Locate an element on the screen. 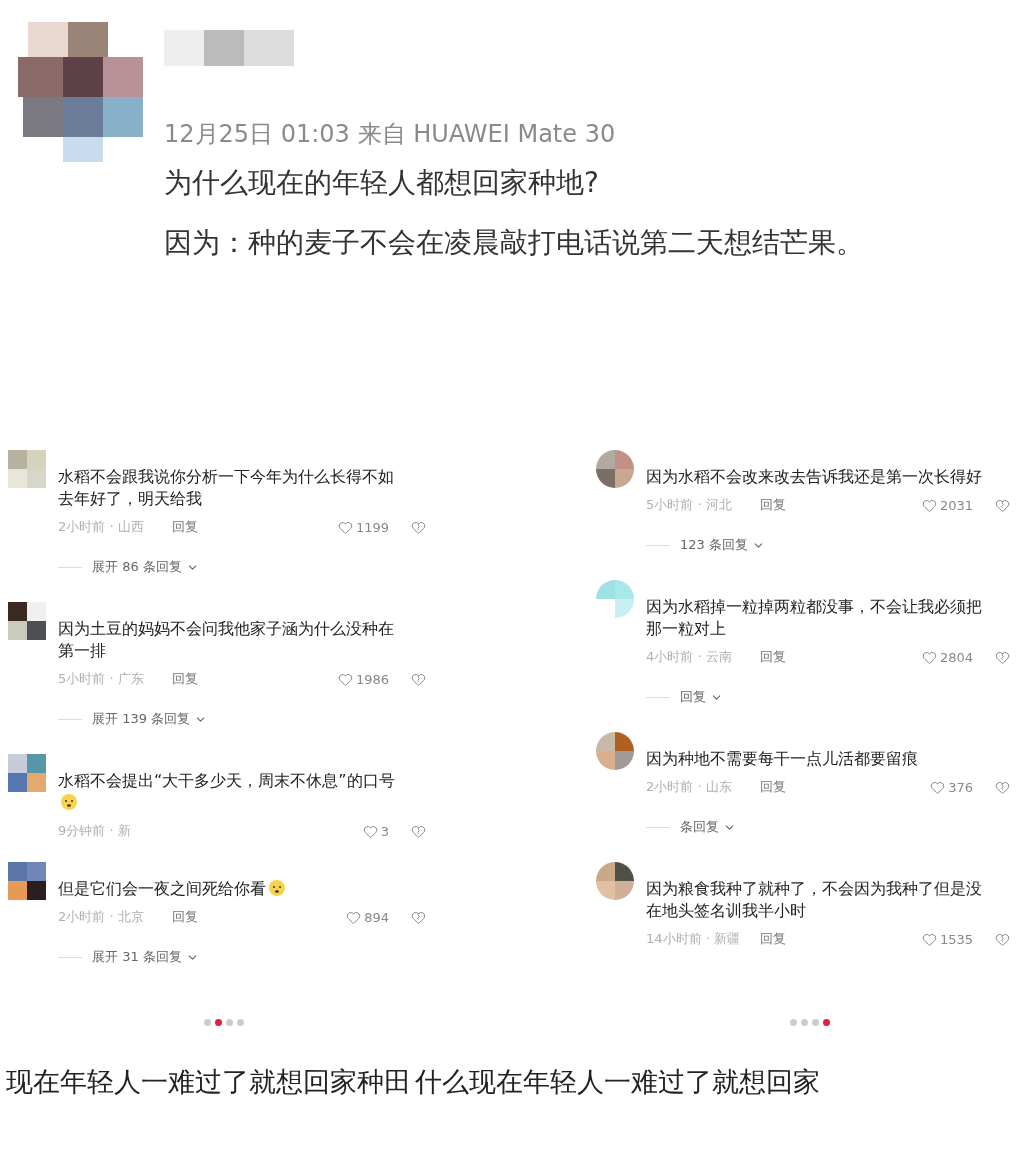  expand-replies: 展开 139 条回复 is located at coordinates (141, 719).